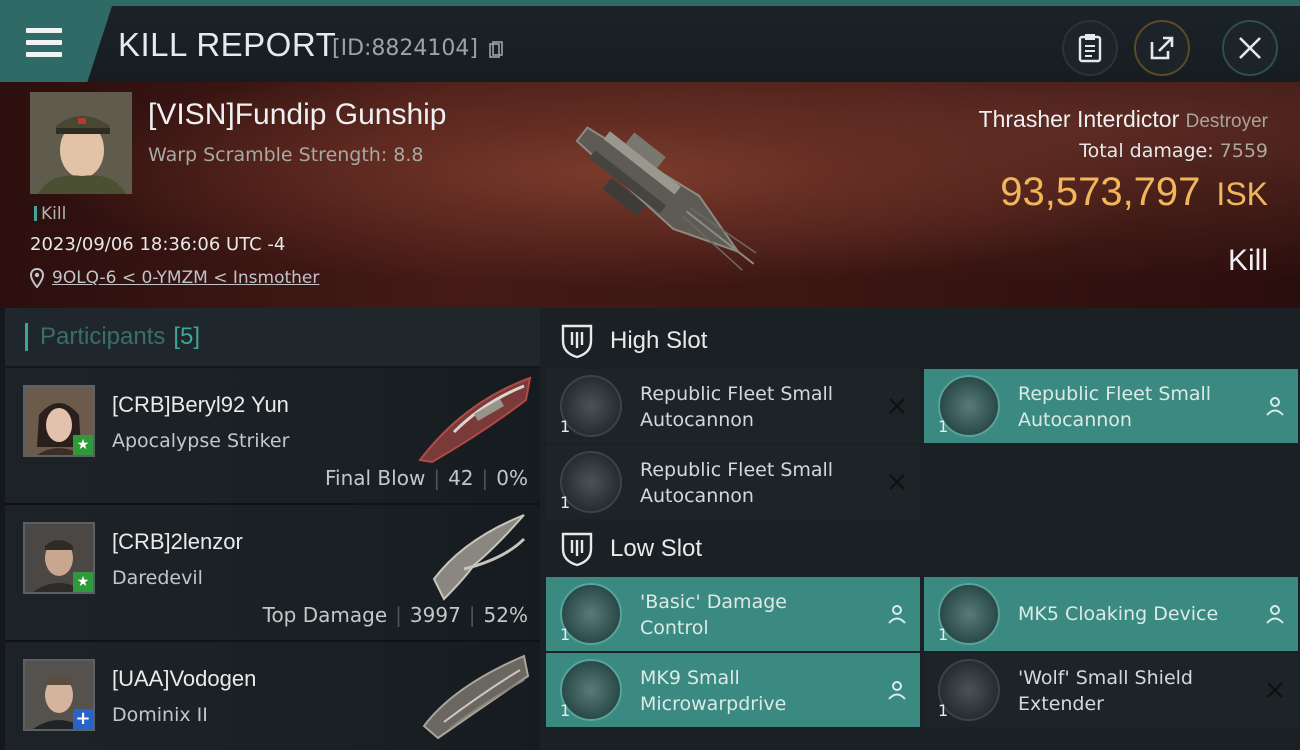 Image resolution: width=1300 pixels, height=750 pixels. What do you see at coordinates (650, 41) in the screenshot?
I see `top-bar: KILL REPORT [ID:8824104]` at bounding box center [650, 41].